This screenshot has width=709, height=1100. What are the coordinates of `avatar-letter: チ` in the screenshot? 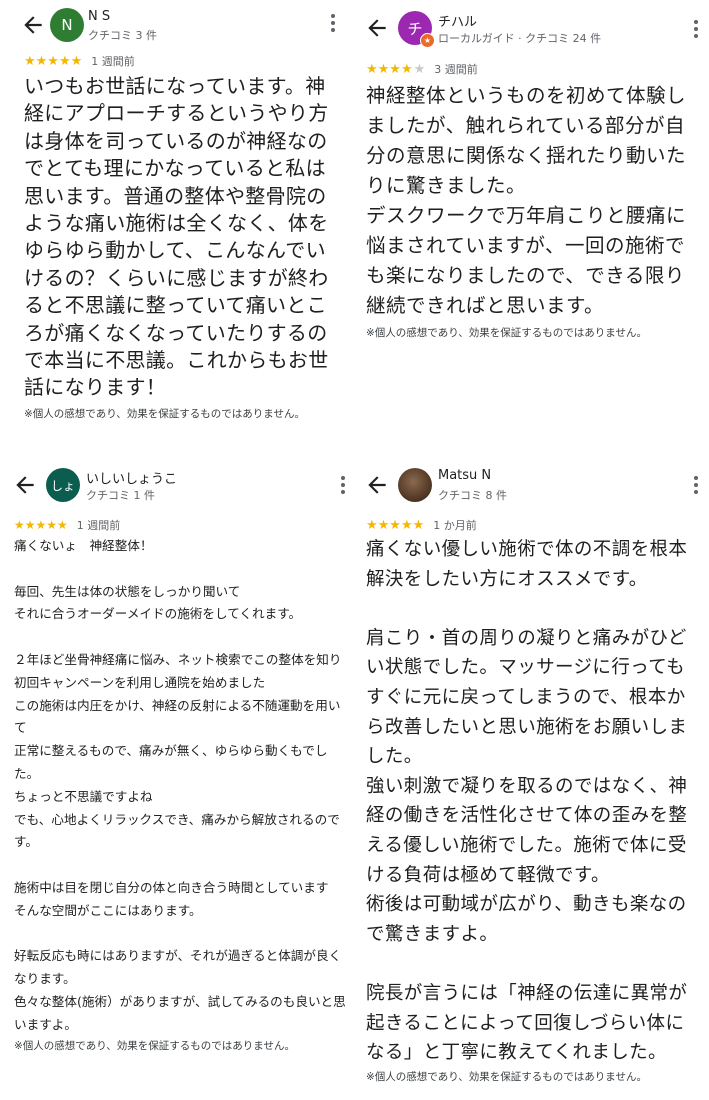 It's located at (415, 28).